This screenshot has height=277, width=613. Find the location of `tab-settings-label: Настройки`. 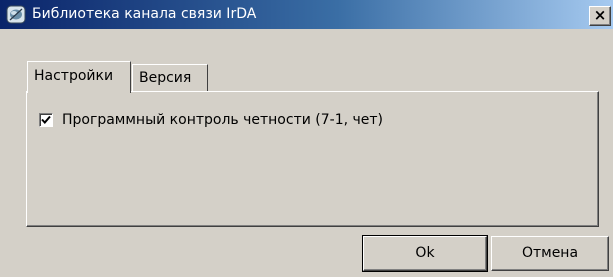

tab-settings-label: Настройки is located at coordinates (74, 76).